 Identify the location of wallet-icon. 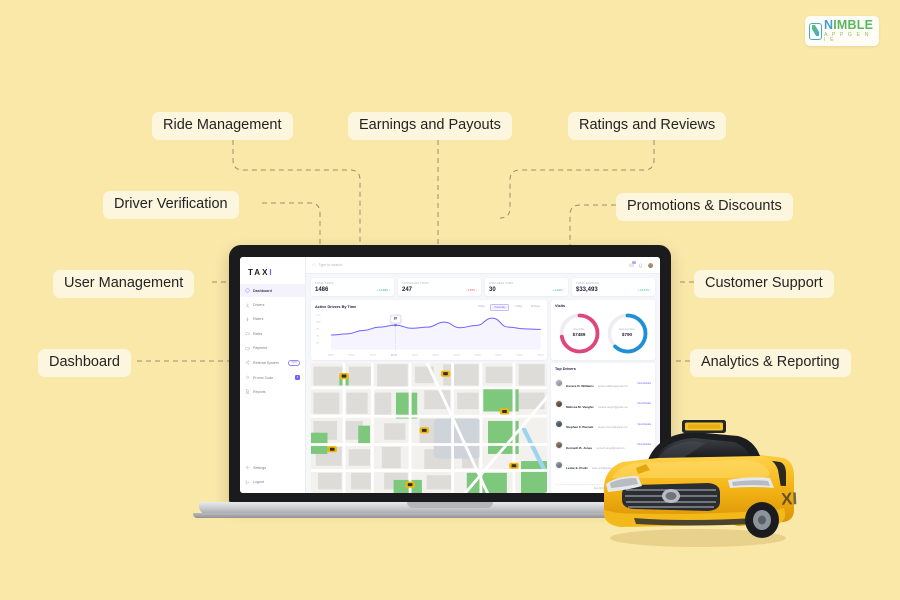
(247, 348).